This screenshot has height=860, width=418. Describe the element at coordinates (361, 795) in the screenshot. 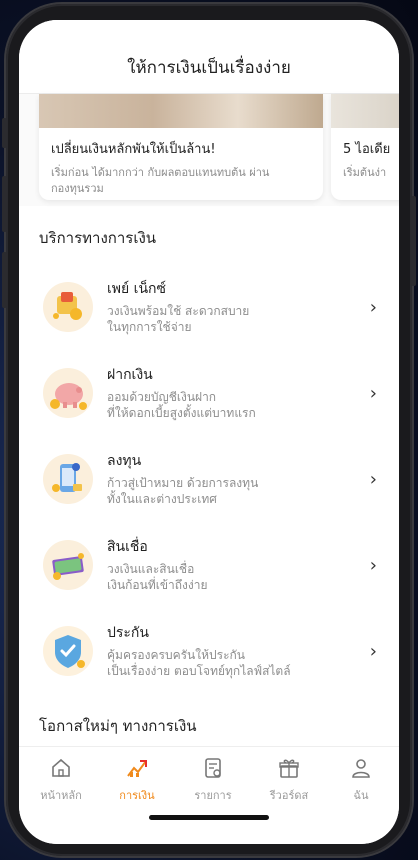

I see `tab-label: ฉัน` at that location.